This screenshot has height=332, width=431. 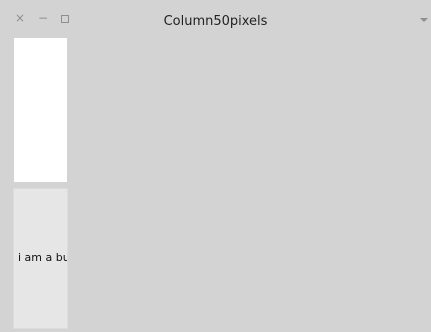 I want to click on column-button-label: i am a button, so click(x=42, y=257).